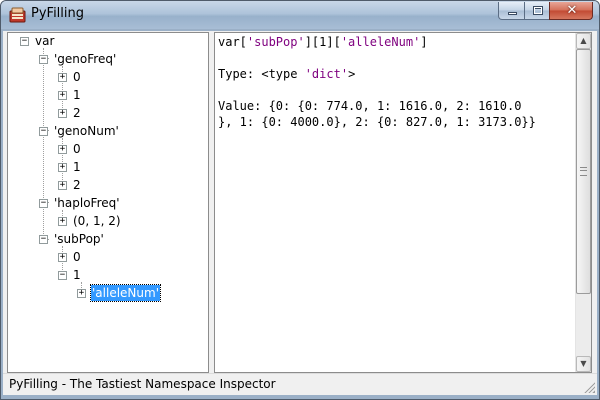  Describe the element at coordinates (87, 203) in the screenshot. I see `tree-node-label: 'haploFreq'` at that location.